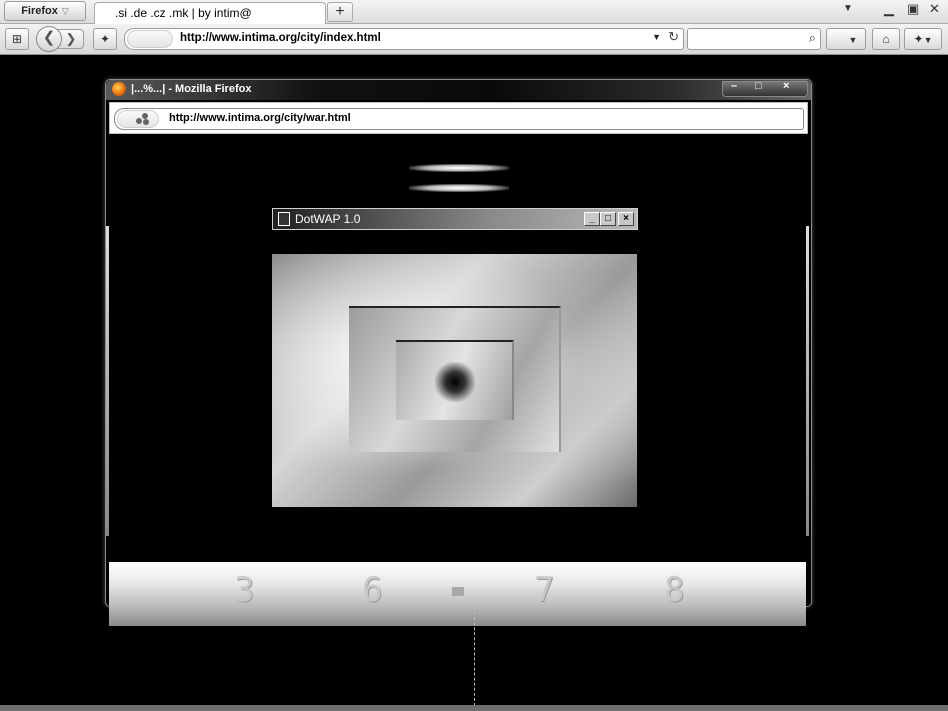 This screenshot has height=711, width=948. What do you see at coordinates (328, 219) in the screenshot?
I see `dotwap-title: DotWAP 1.0` at bounding box center [328, 219].